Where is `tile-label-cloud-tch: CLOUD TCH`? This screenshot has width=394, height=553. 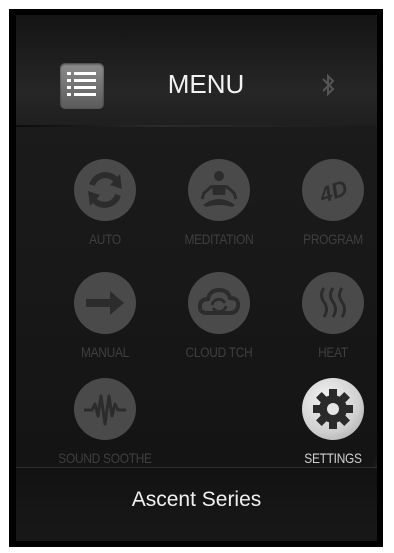
tile-label-cloud-tch: CLOUD TCH is located at coordinates (219, 352).